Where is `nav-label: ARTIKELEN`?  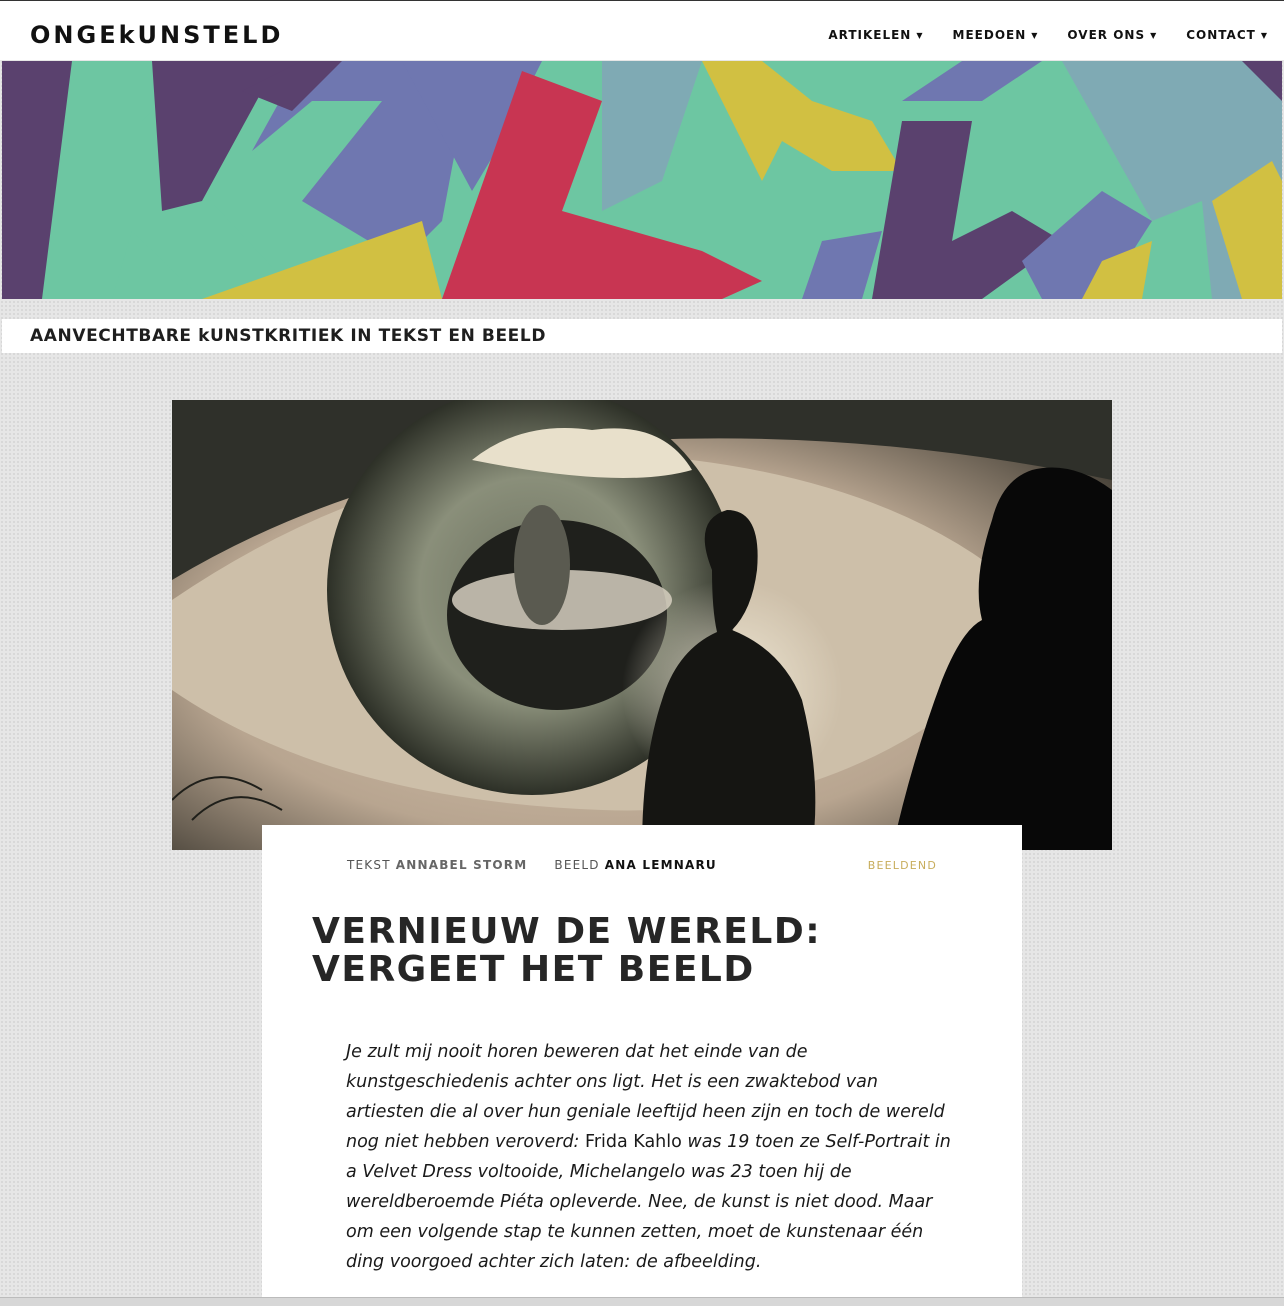
nav-label: ARTIKELEN is located at coordinates (870, 35).